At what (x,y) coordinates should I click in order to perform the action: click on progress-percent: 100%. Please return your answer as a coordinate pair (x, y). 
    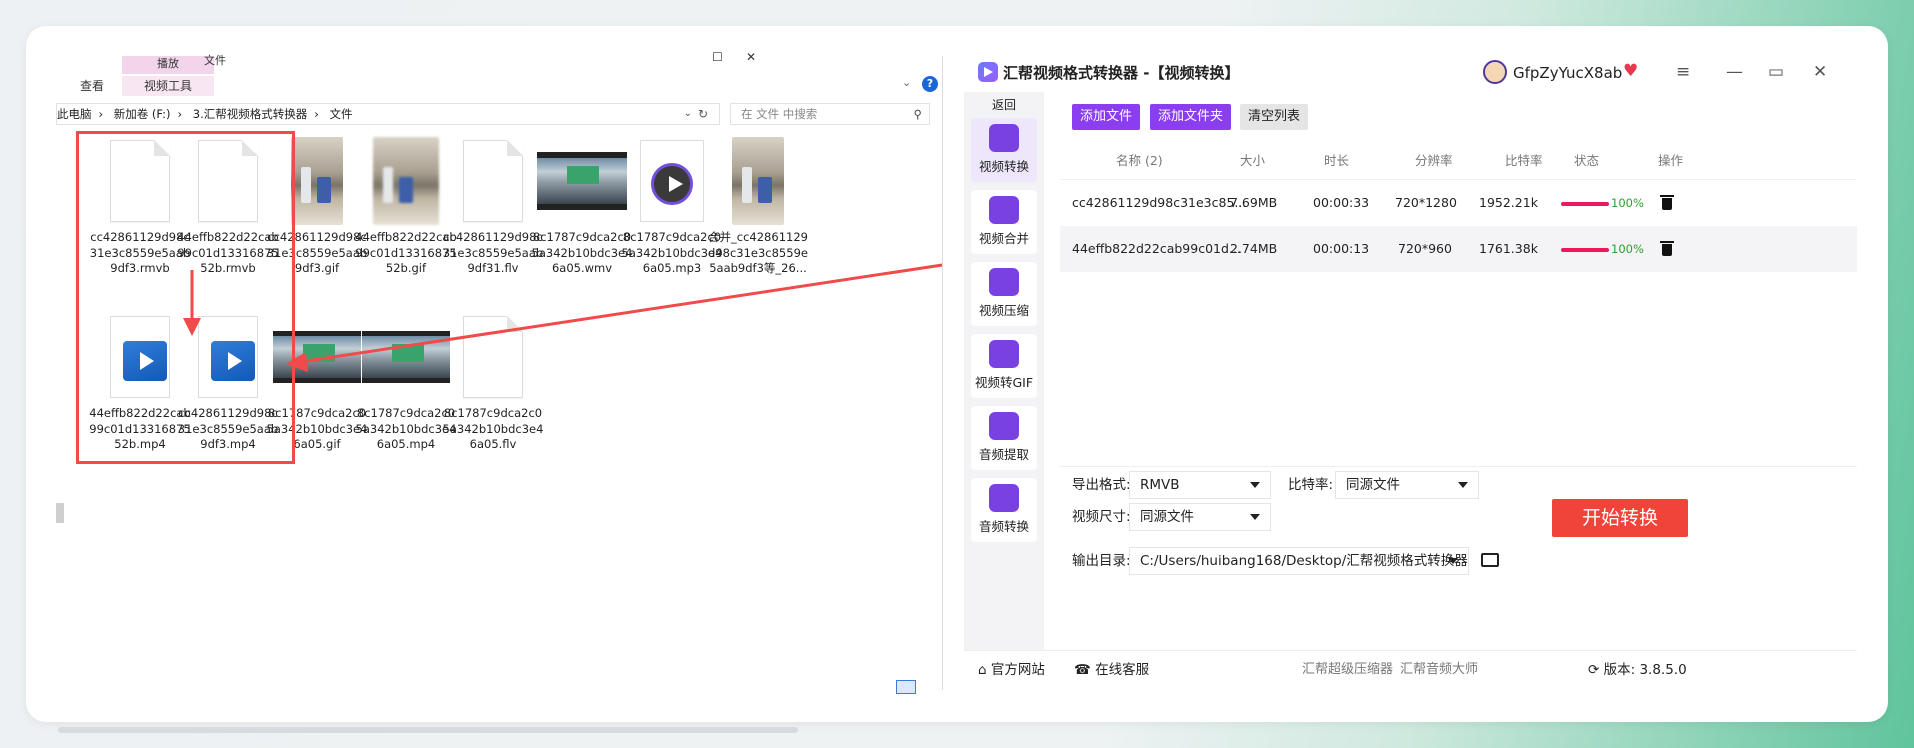
    Looking at the image, I should click on (1627, 203).